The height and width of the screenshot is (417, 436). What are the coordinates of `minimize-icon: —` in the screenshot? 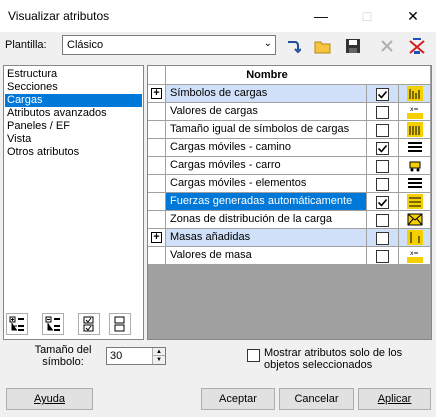 It's located at (321, 16).